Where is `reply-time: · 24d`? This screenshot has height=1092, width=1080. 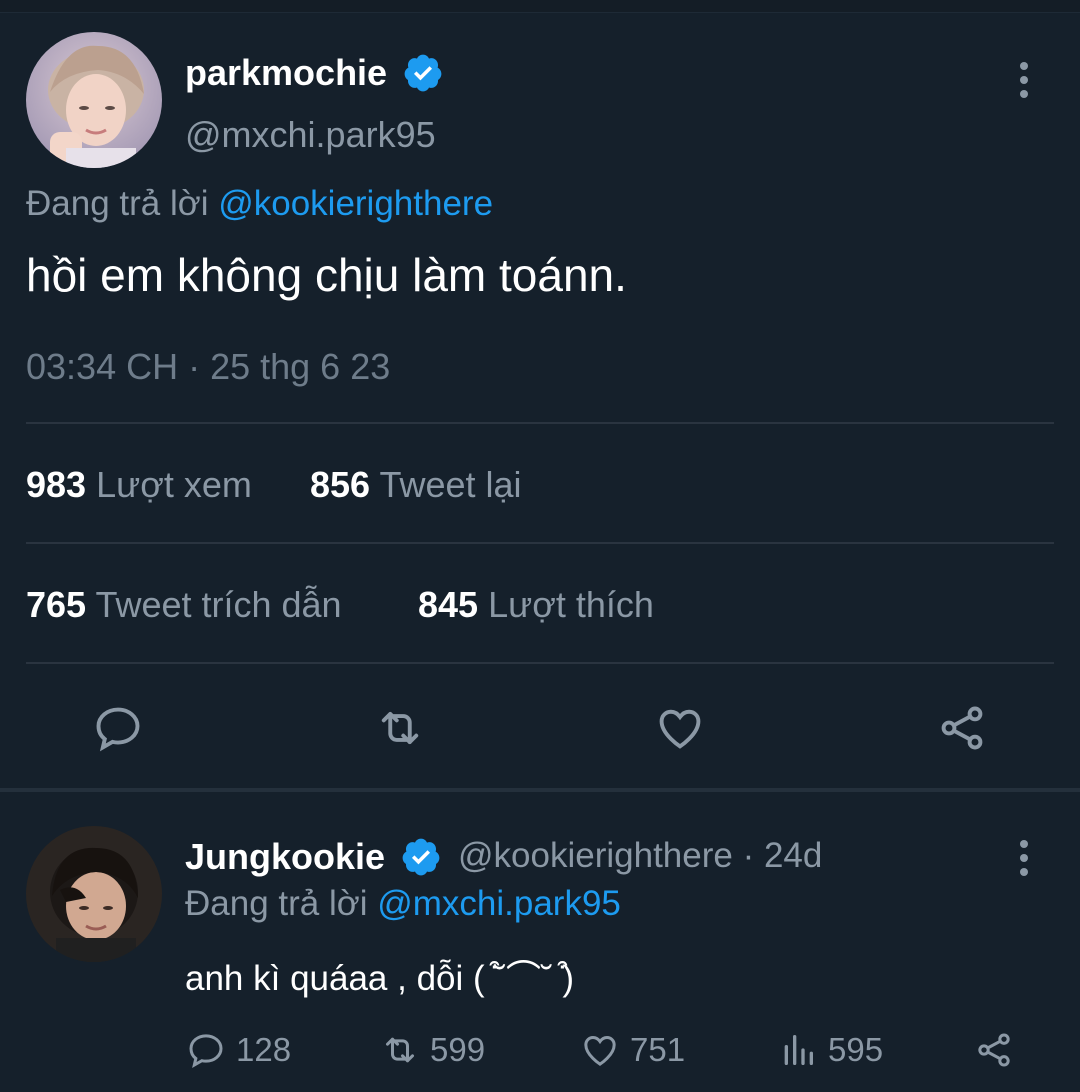 reply-time: · 24d is located at coordinates (783, 855).